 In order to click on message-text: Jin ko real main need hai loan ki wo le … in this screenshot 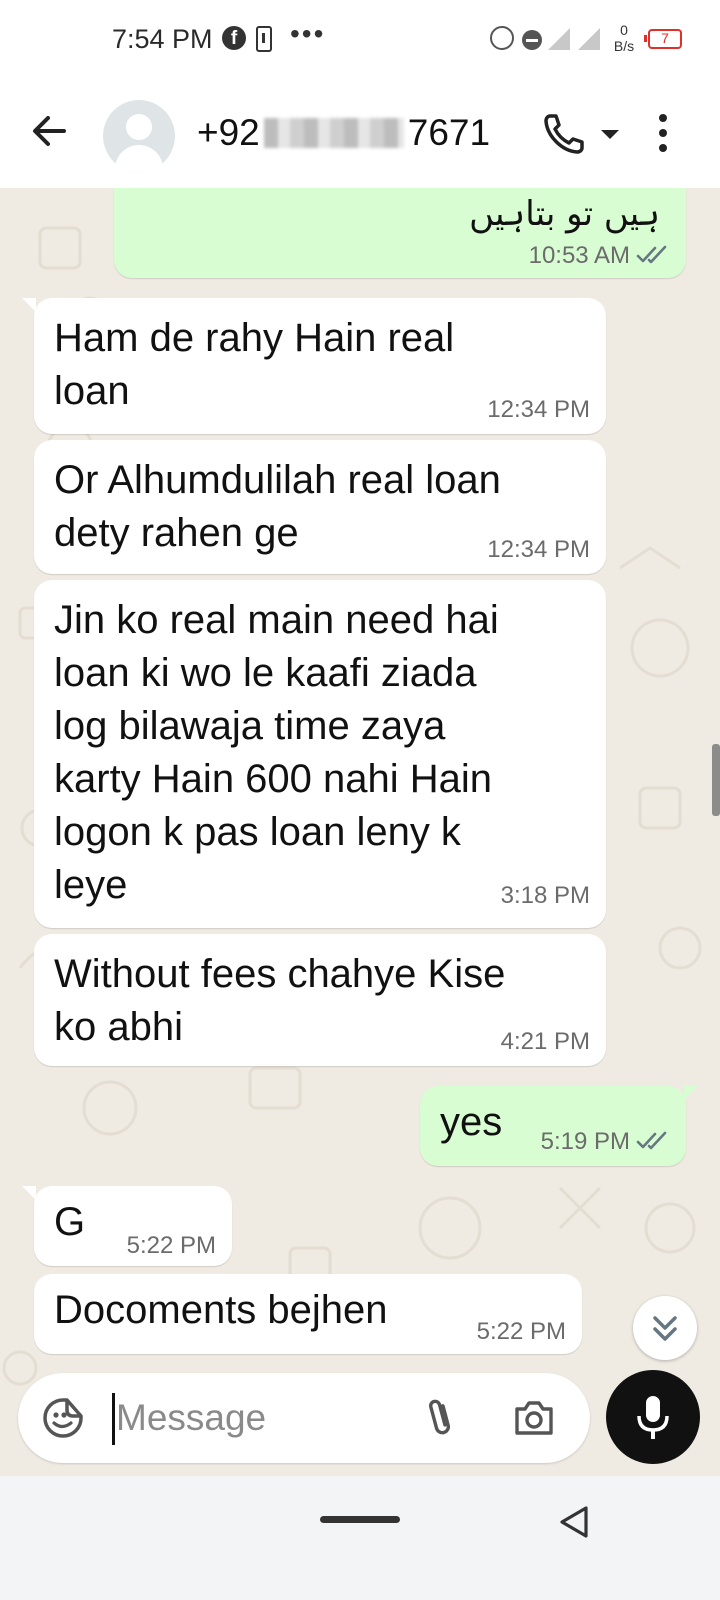, I will do `click(276, 753)`.